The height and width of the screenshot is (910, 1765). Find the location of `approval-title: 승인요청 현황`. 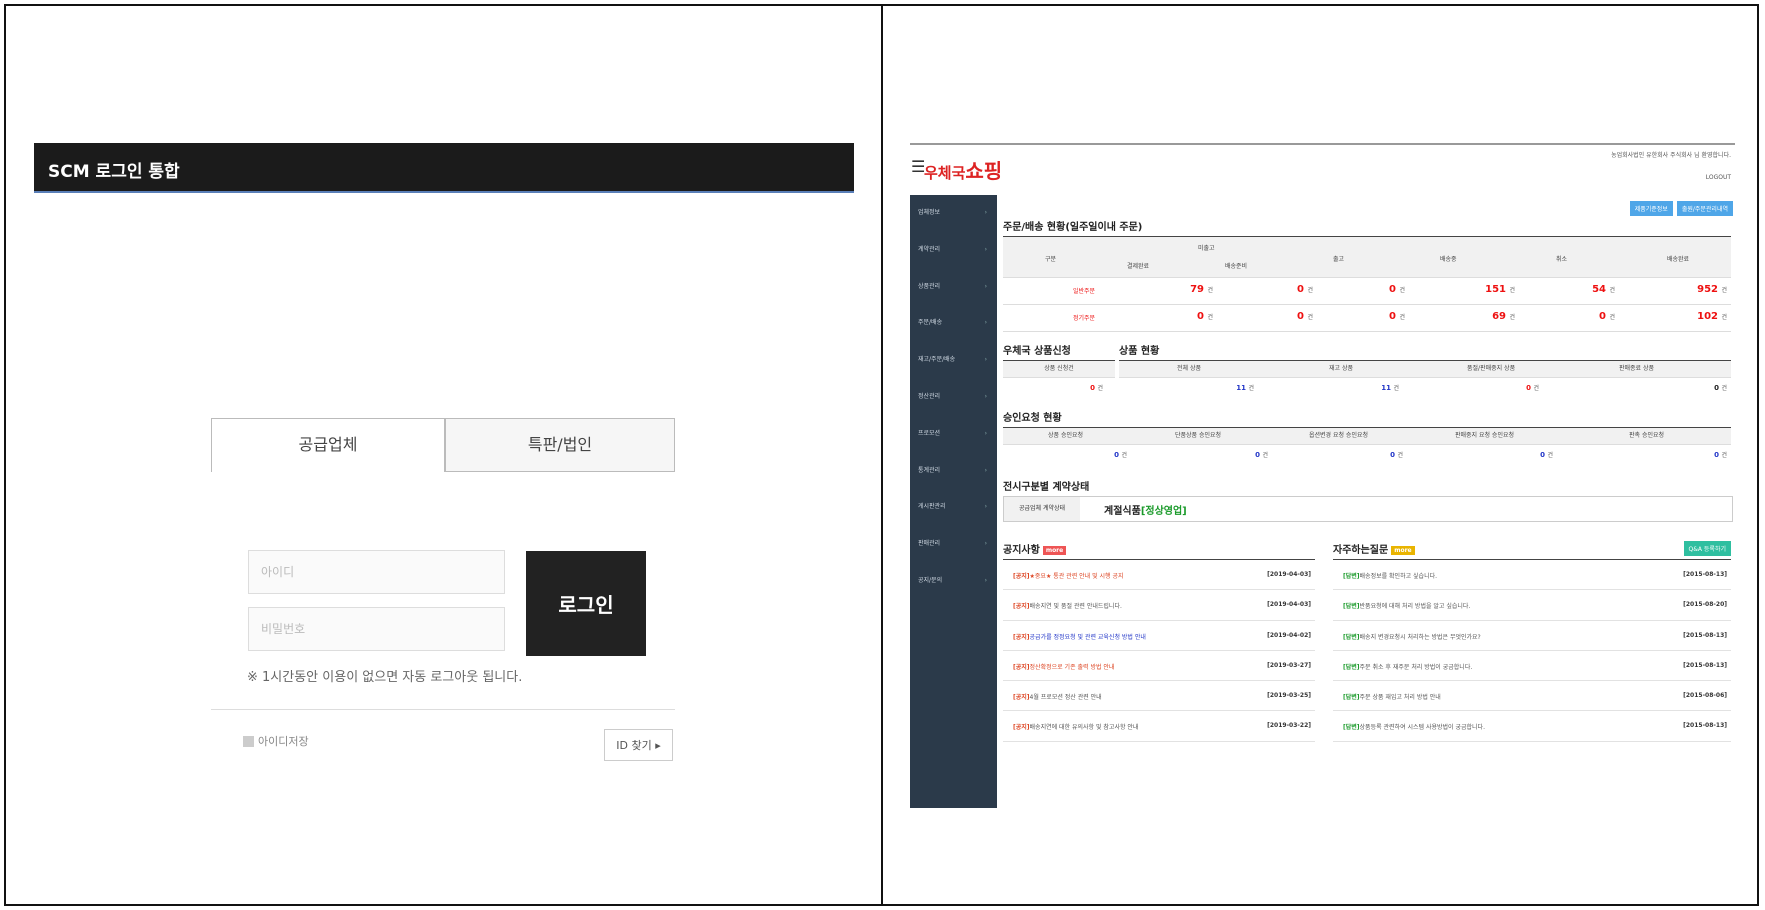

approval-title: 승인요청 현황 is located at coordinates (1032, 418).